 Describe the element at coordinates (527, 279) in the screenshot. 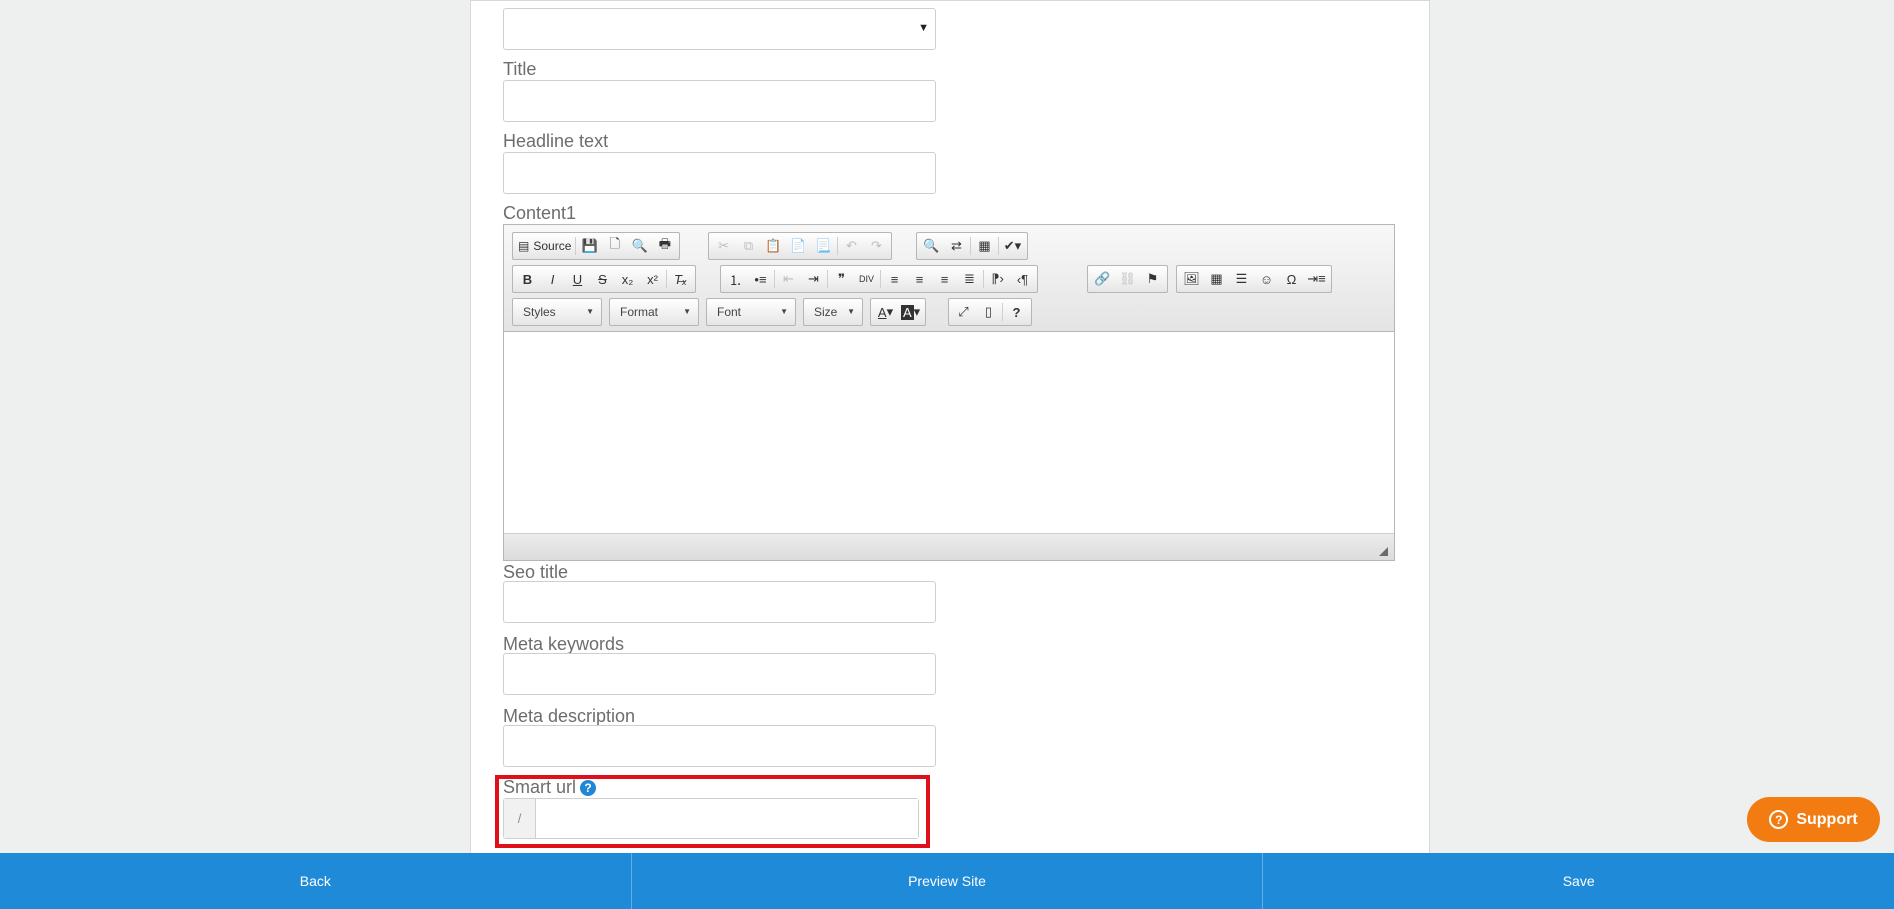

I see `bold-icon: B` at that location.